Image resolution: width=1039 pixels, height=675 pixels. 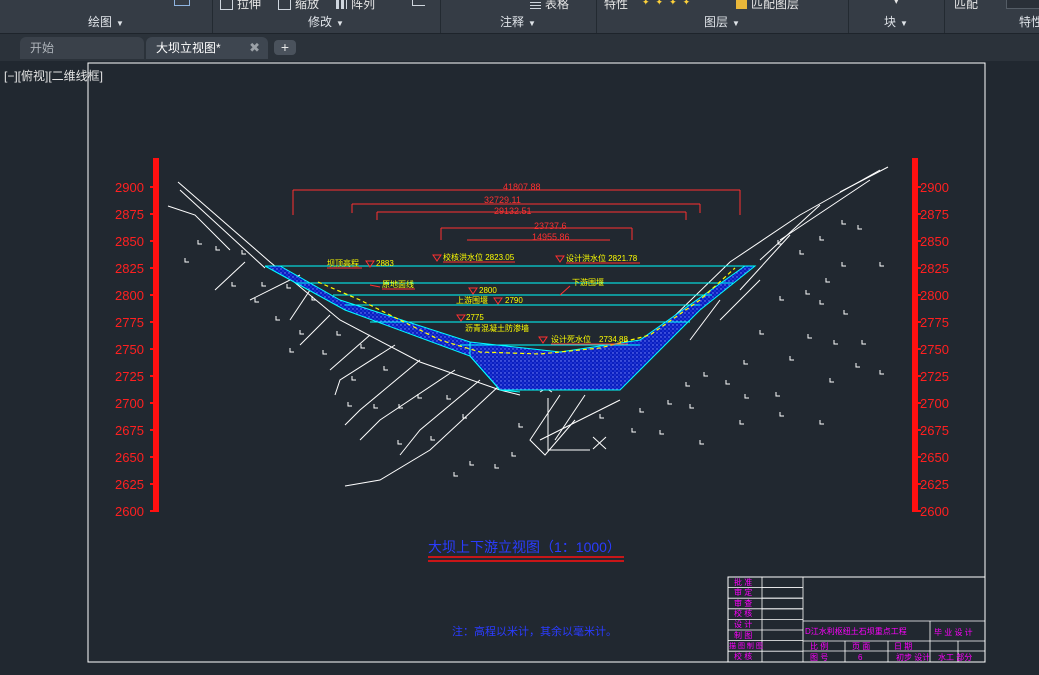 What do you see at coordinates (518, 21) in the screenshot?
I see `panel-title-annotation: 注释 ▼` at bounding box center [518, 21].